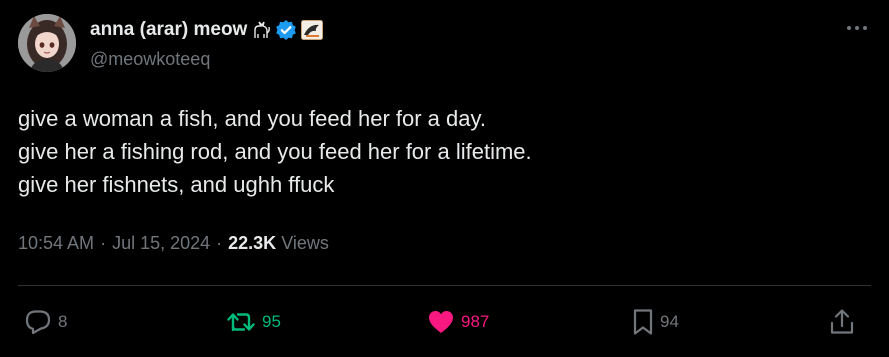 This screenshot has height=357, width=889. What do you see at coordinates (669, 321) in the screenshot?
I see `bookmark-count: 94` at bounding box center [669, 321].